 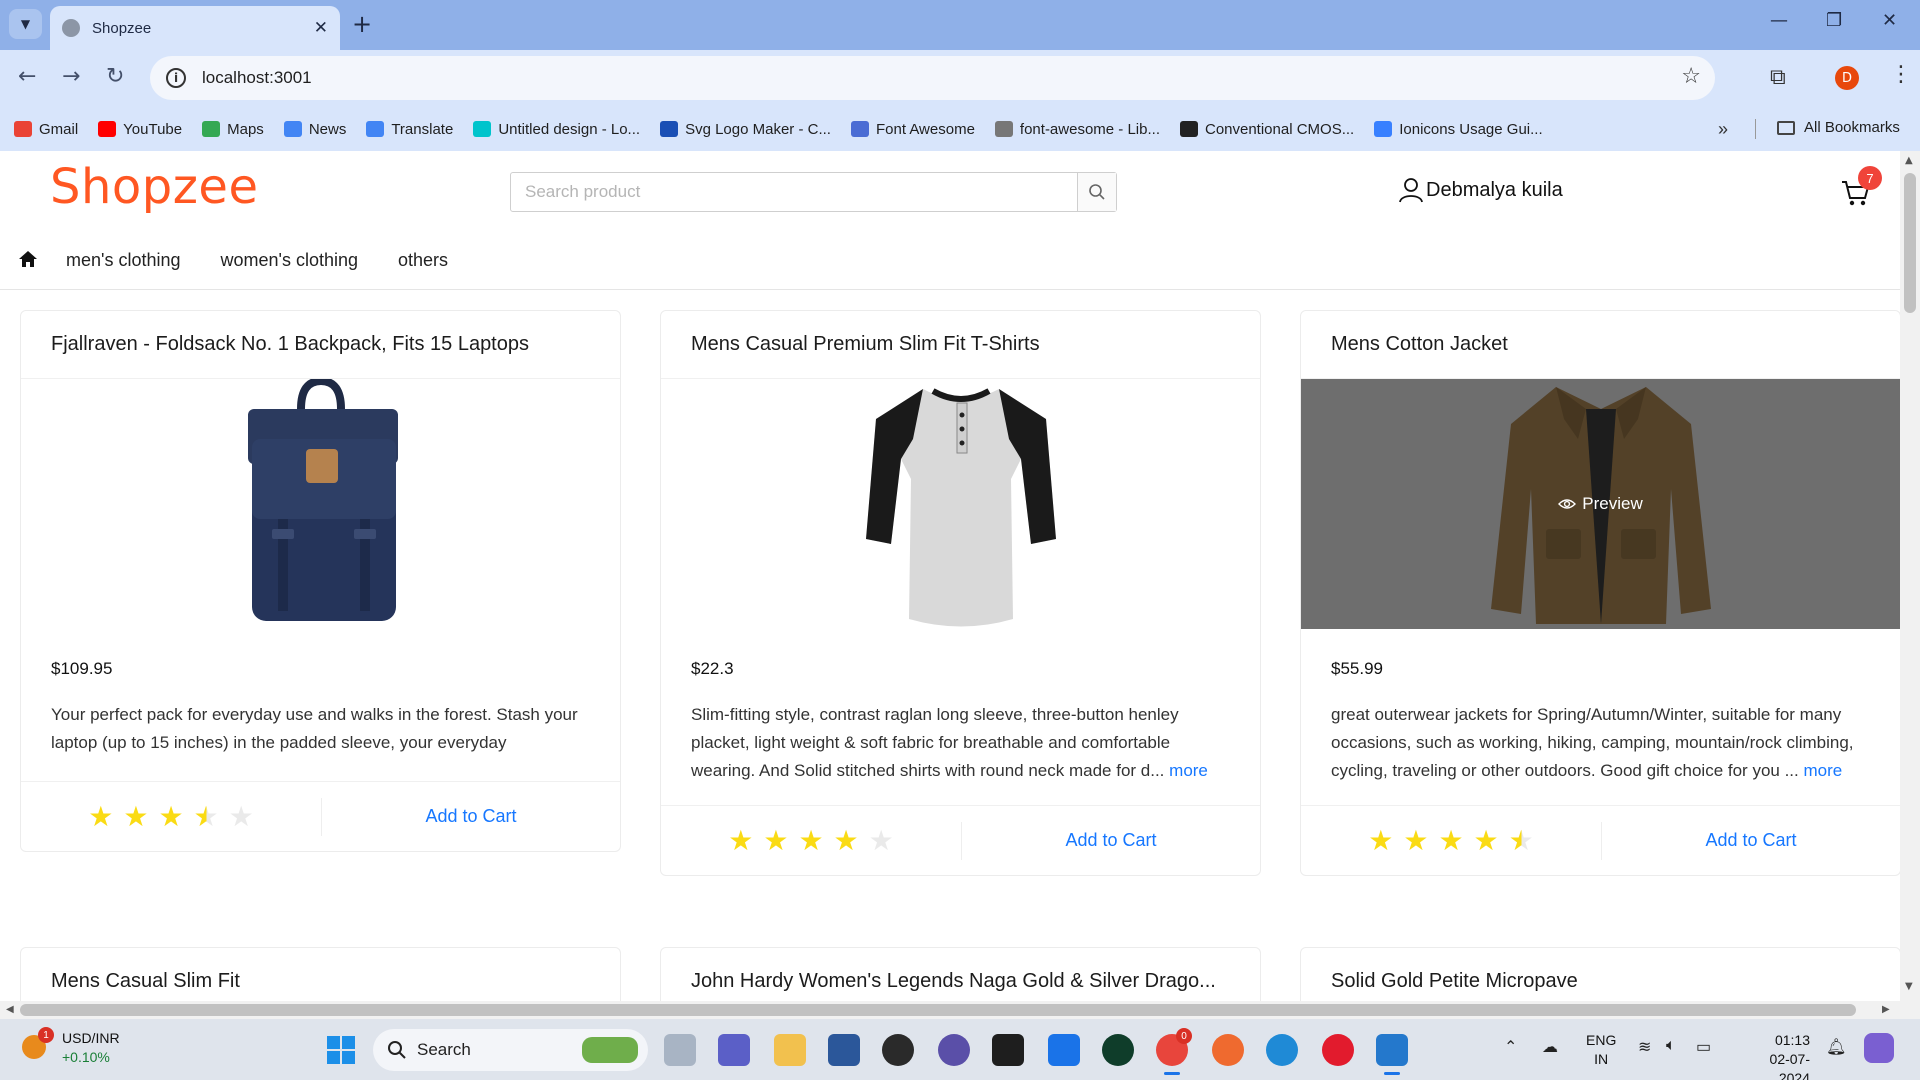 I want to click on profile-avatar: D, so click(x=1847, y=78).